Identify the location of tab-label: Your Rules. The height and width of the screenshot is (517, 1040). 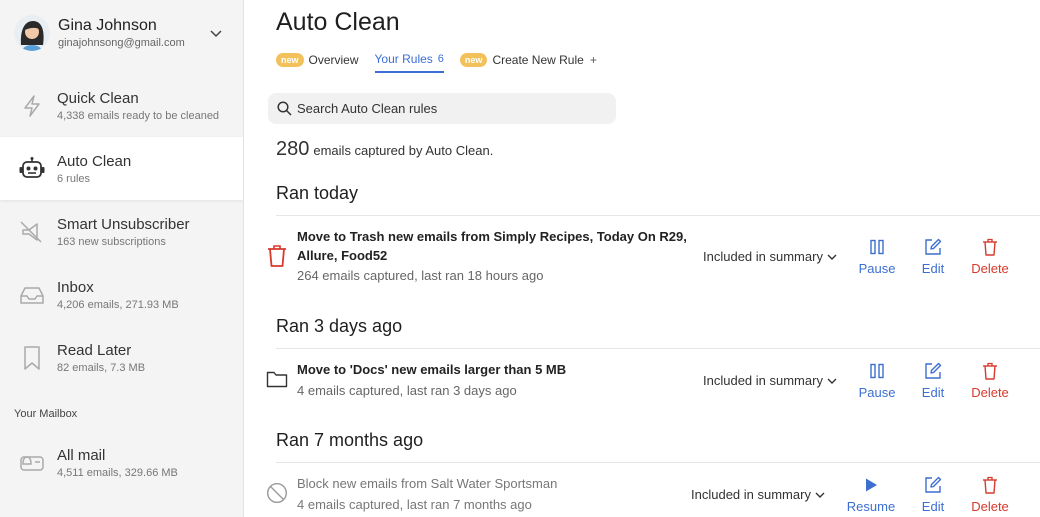
(403, 59).